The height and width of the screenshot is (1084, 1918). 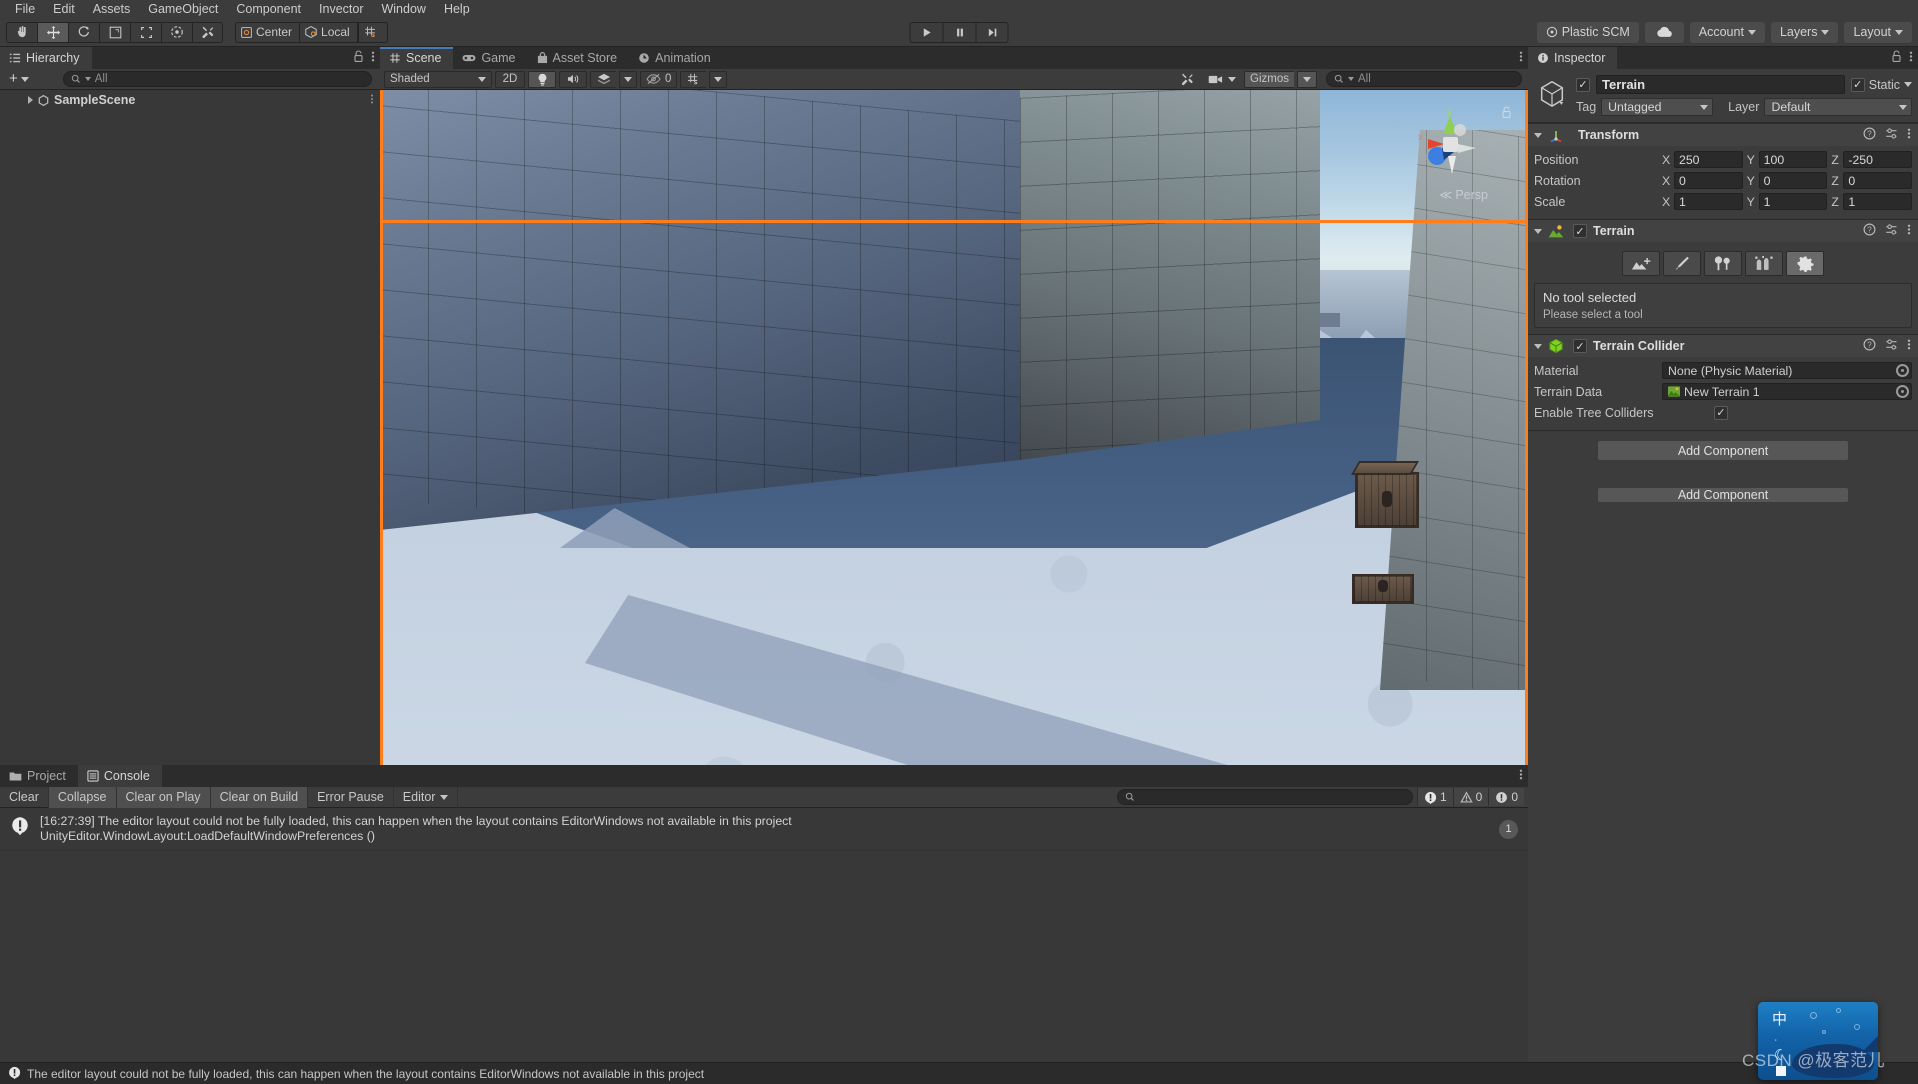 I want to click on gameobject-icon, so click(x=1552, y=93).